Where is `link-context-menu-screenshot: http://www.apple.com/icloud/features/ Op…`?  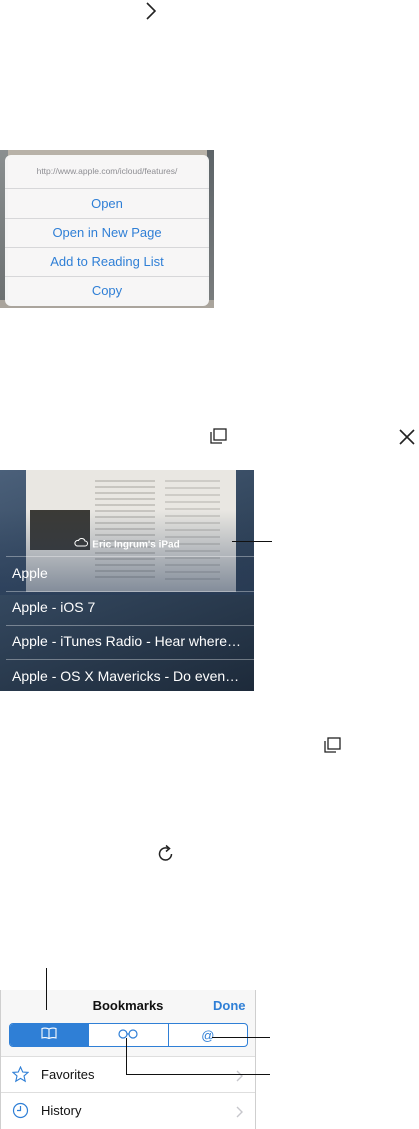
link-context-menu-screenshot: http://www.apple.com/icloud/features/ Op… is located at coordinates (107, 229).